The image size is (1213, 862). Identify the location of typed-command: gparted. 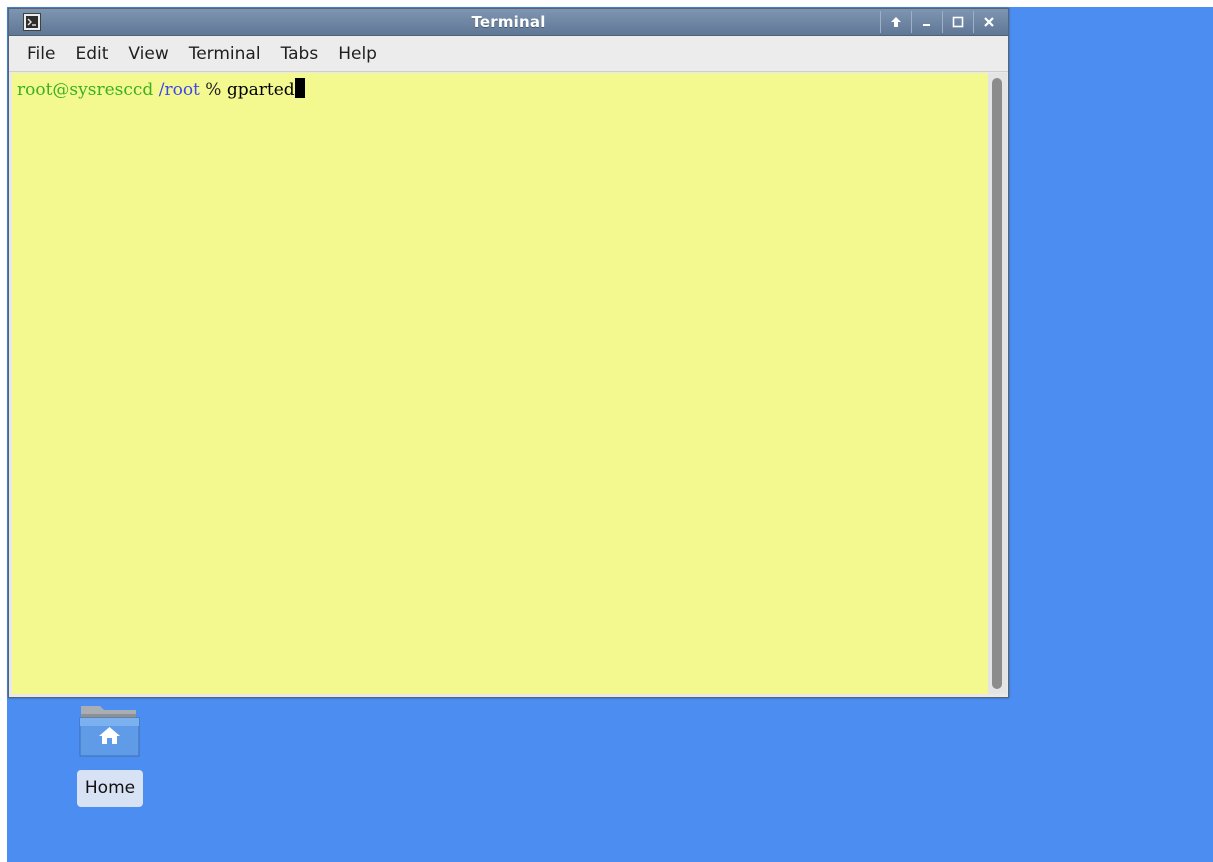
(260, 90).